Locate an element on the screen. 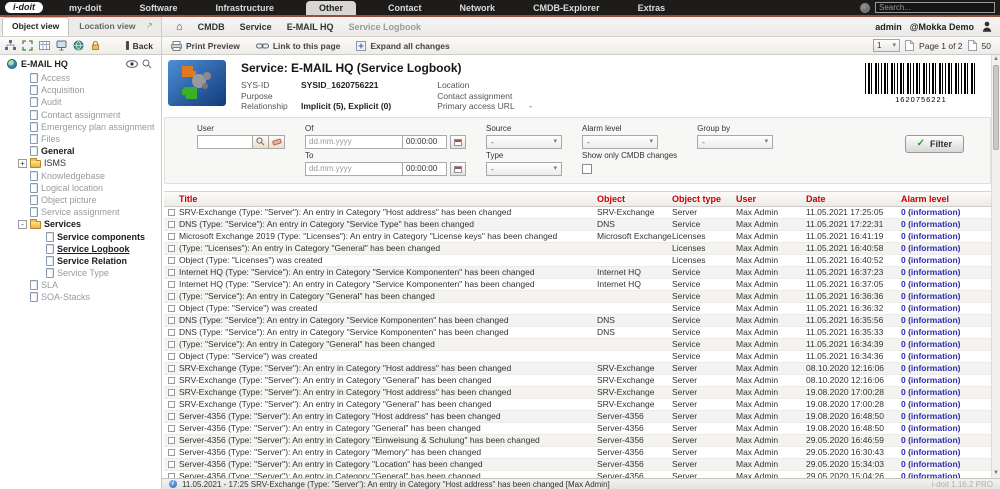 Image resolution: width=1000 pixels, height=489 pixels. table-column-header: Object is located at coordinates (634, 199).